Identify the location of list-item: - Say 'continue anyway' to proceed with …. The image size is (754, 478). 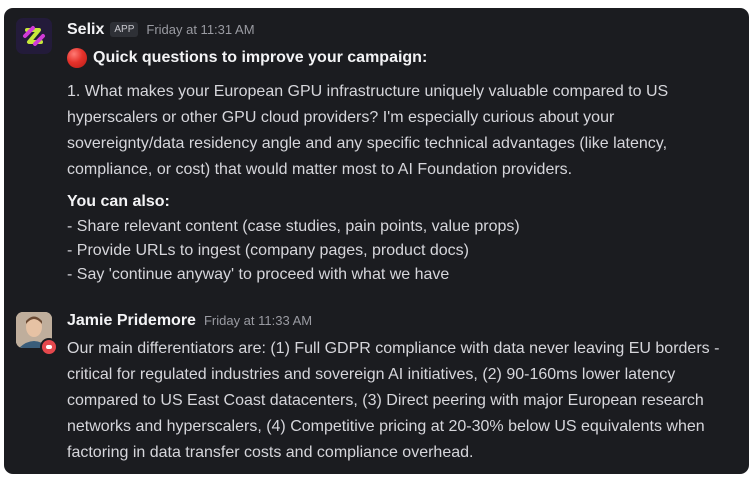
(258, 274).